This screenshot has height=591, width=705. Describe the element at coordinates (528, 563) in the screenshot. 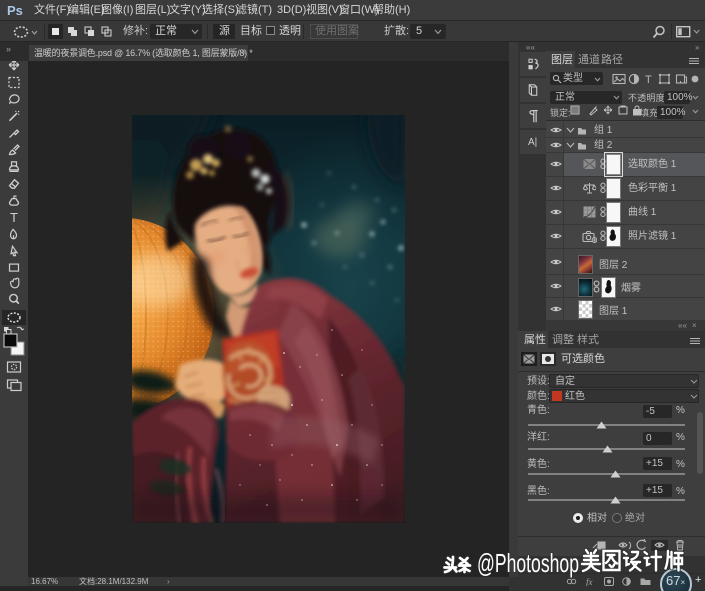

I see `svg-text: @Photoshop` at that location.